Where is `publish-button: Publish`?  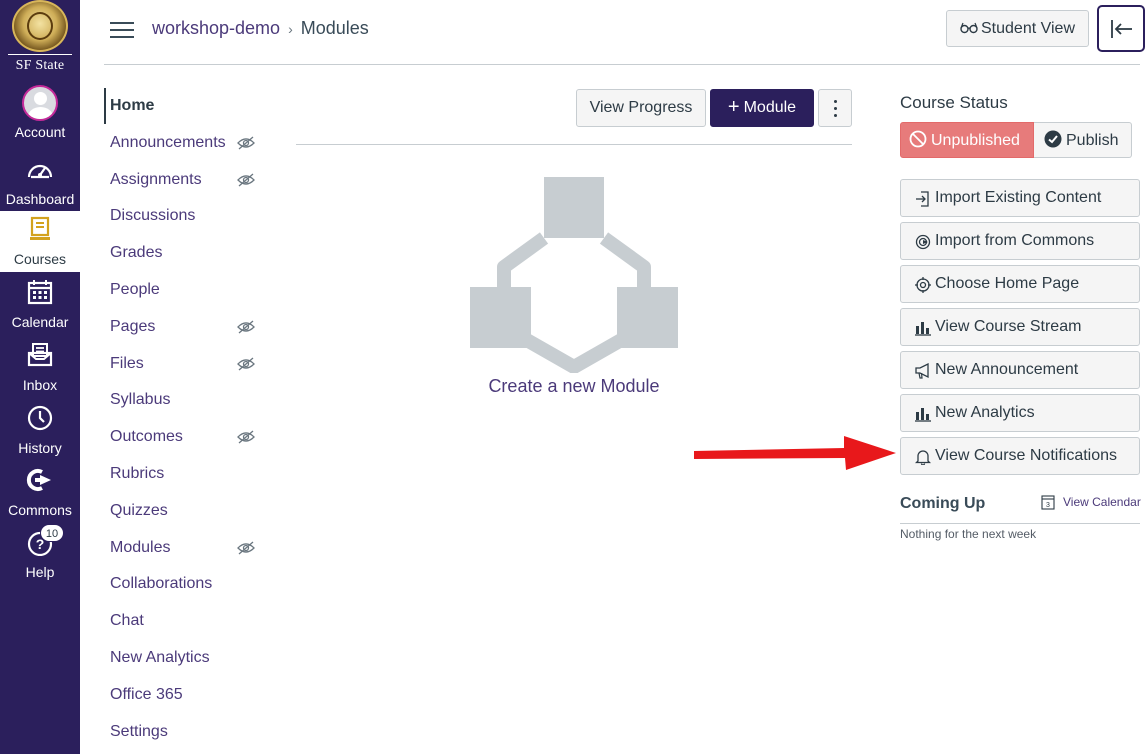
publish-button: Publish is located at coordinates (1083, 140).